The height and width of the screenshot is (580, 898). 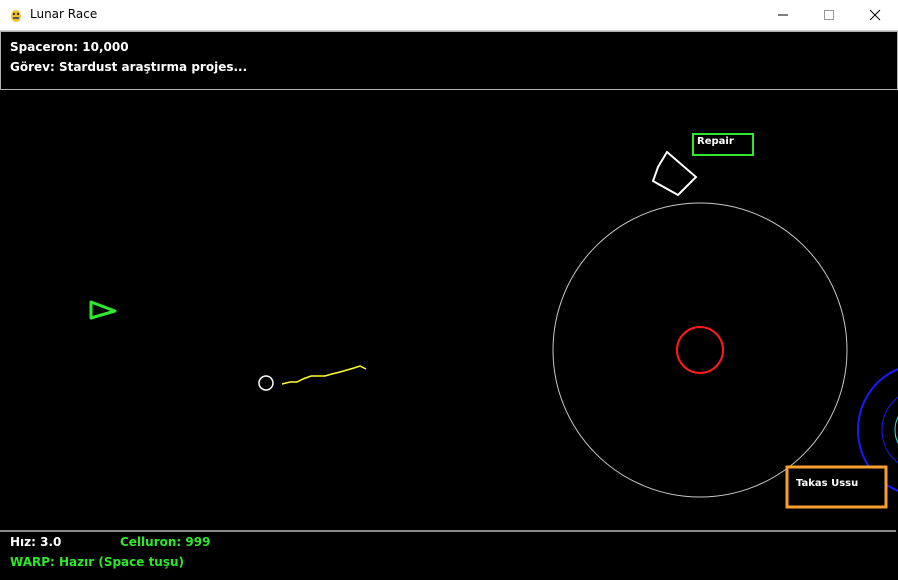 What do you see at coordinates (69, 47) in the screenshot?
I see `spaceron-counter: Spaceron: 10,000` at bounding box center [69, 47].